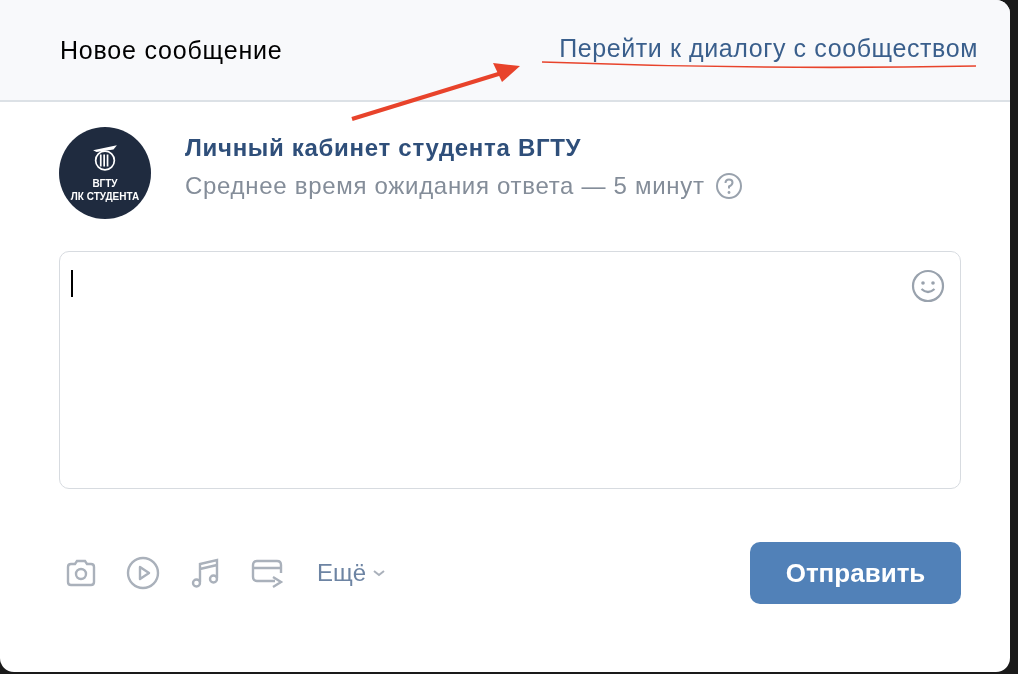  I want to click on text-cursor, so click(72, 283).